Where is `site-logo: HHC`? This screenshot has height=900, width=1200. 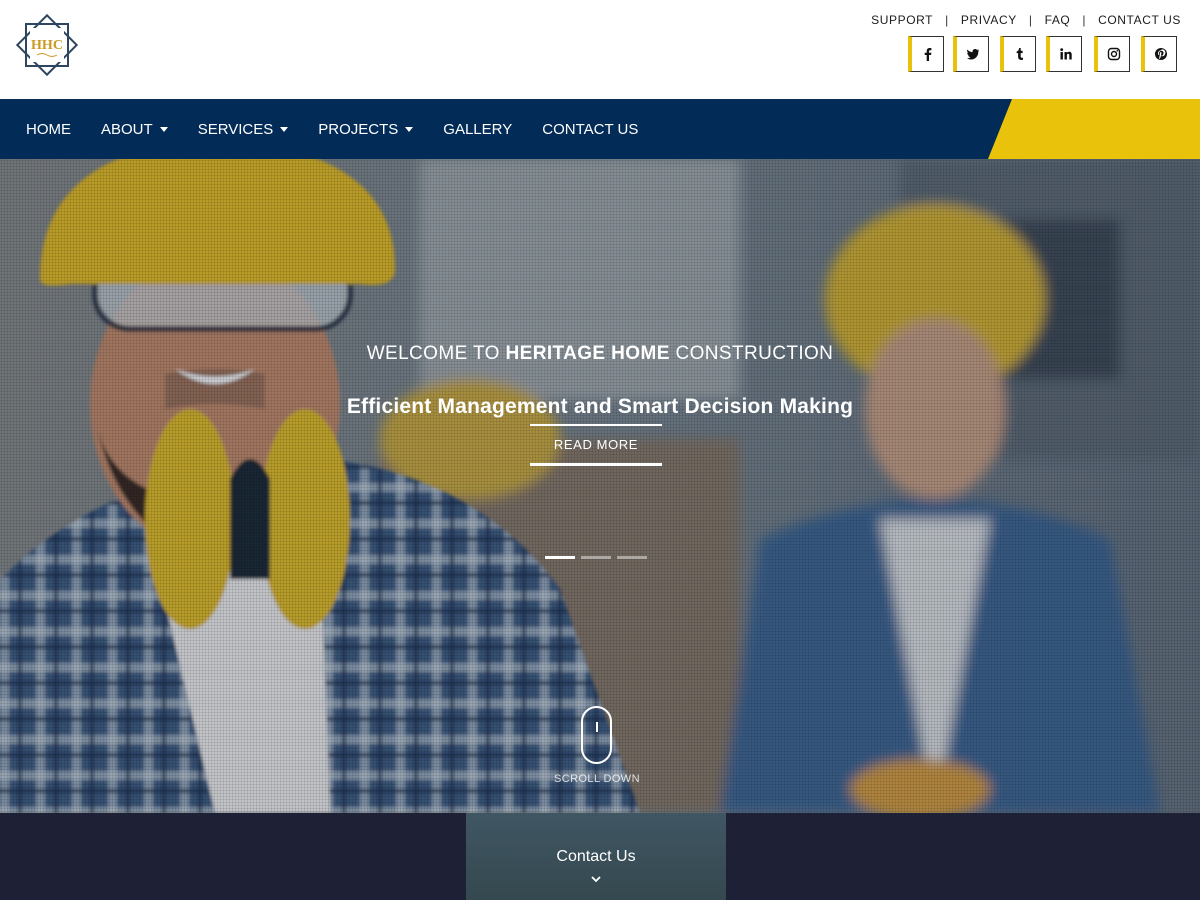 site-logo: HHC is located at coordinates (47, 45).